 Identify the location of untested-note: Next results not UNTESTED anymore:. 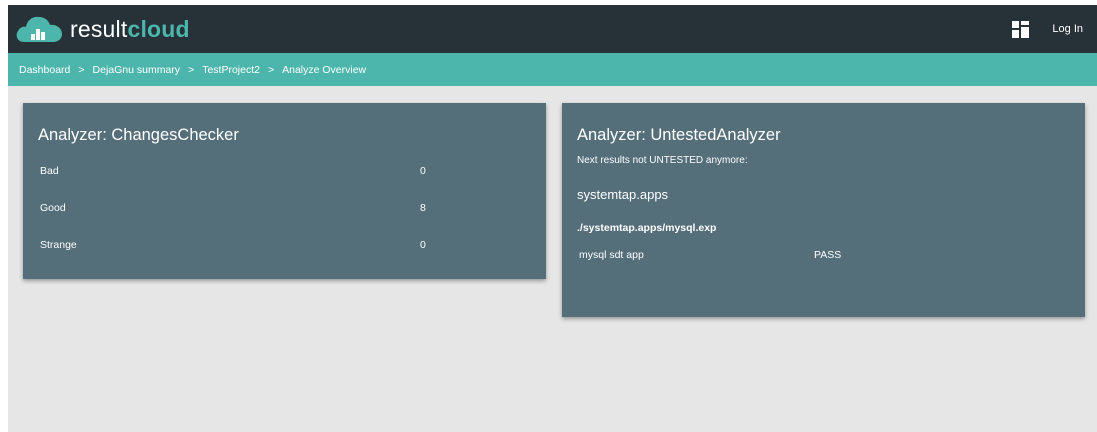
(662, 160).